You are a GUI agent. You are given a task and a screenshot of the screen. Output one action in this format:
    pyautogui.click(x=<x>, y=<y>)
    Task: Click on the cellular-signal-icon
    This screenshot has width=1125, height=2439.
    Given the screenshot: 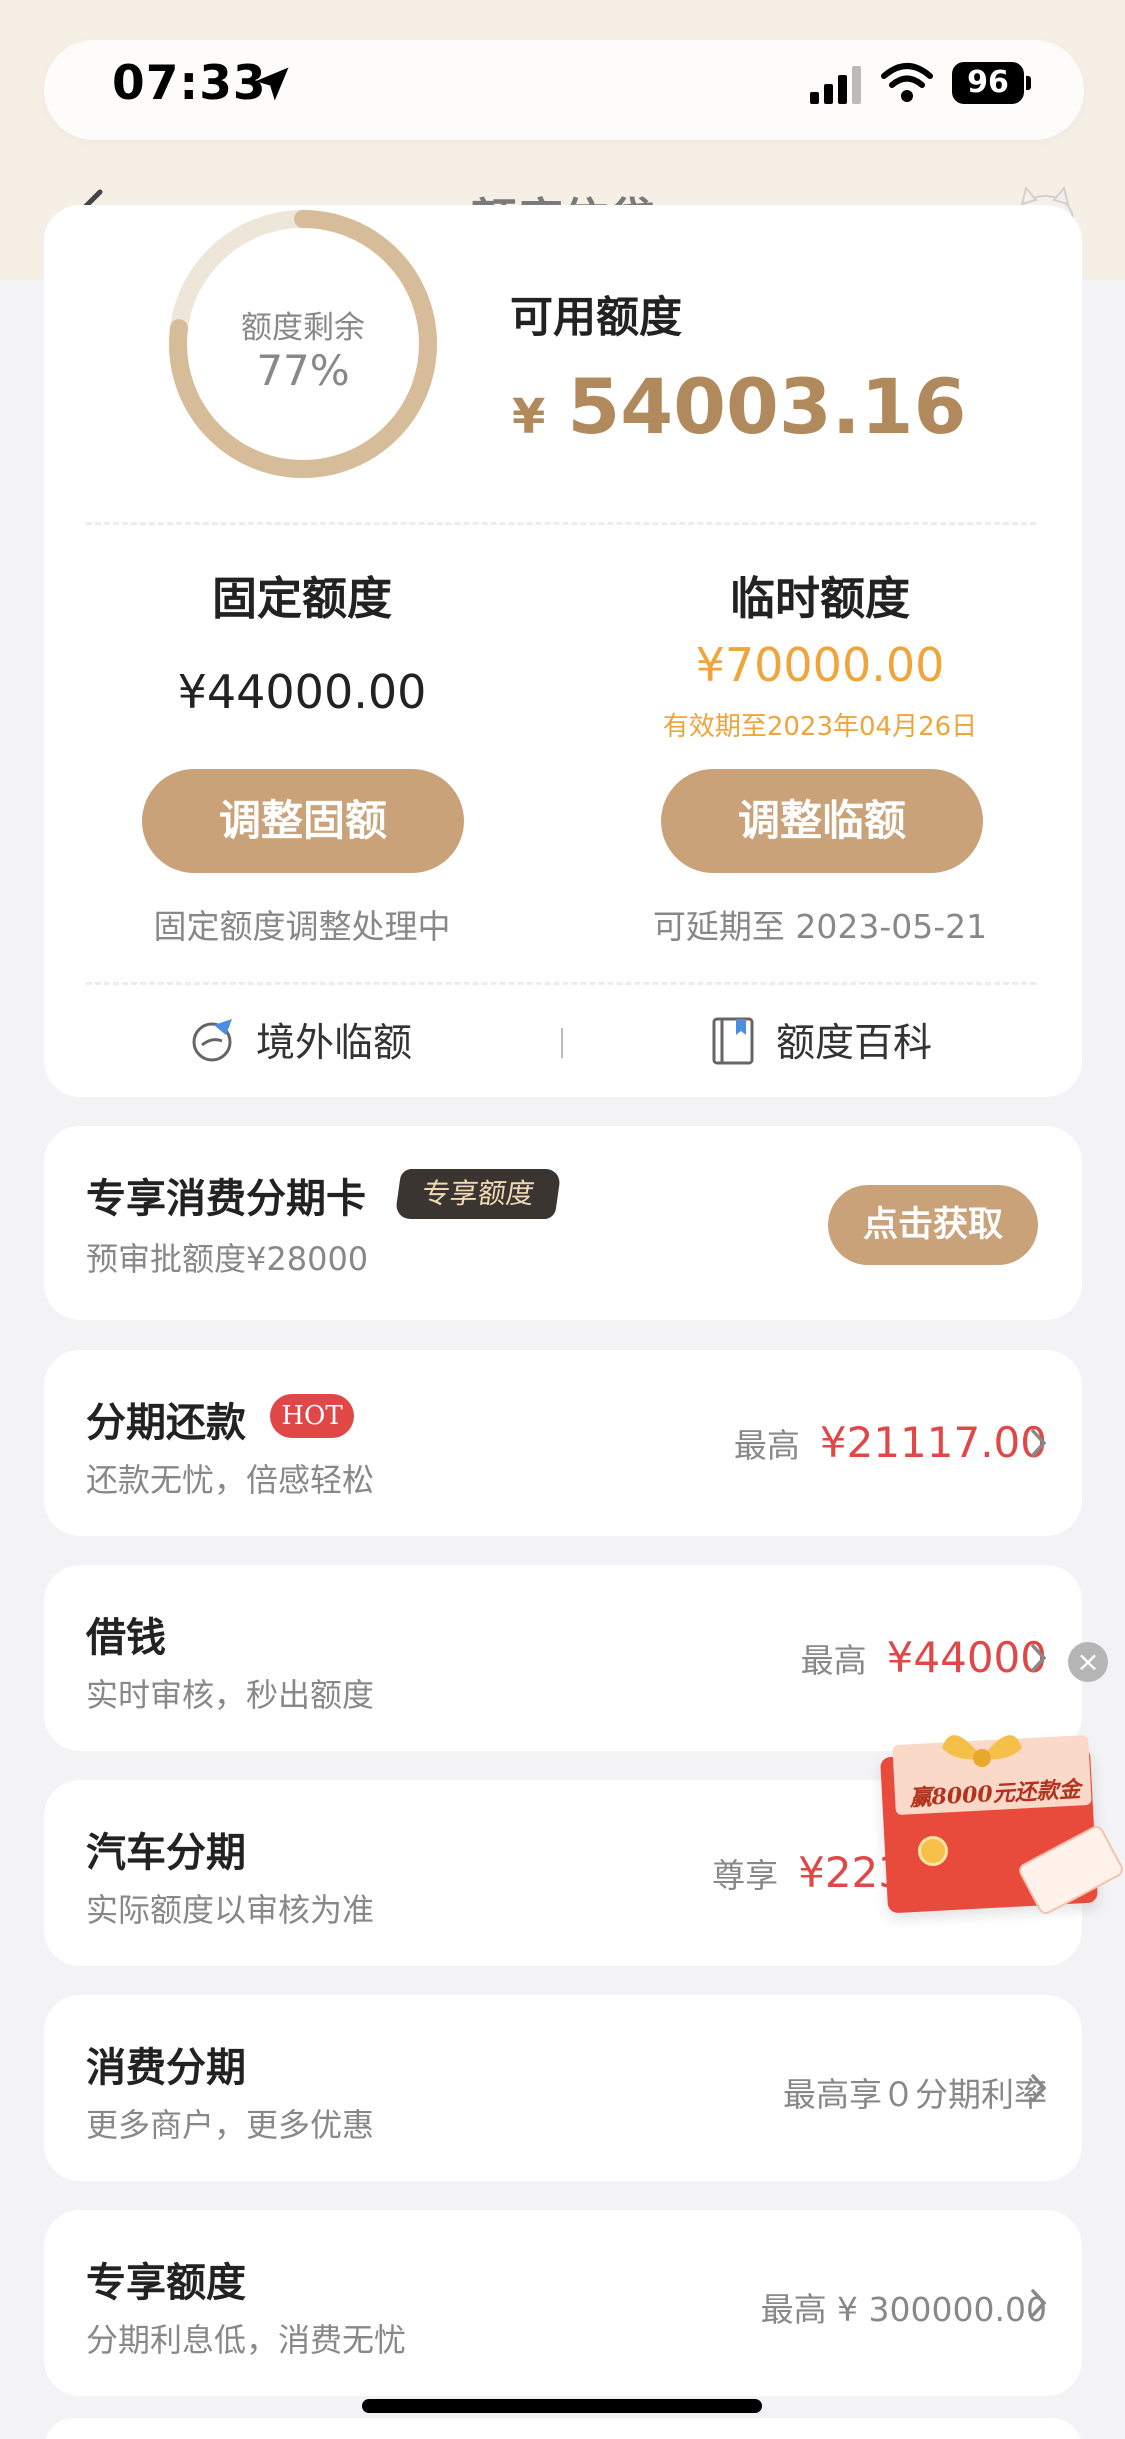 What is the action you would take?
    pyautogui.click(x=835, y=85)
    